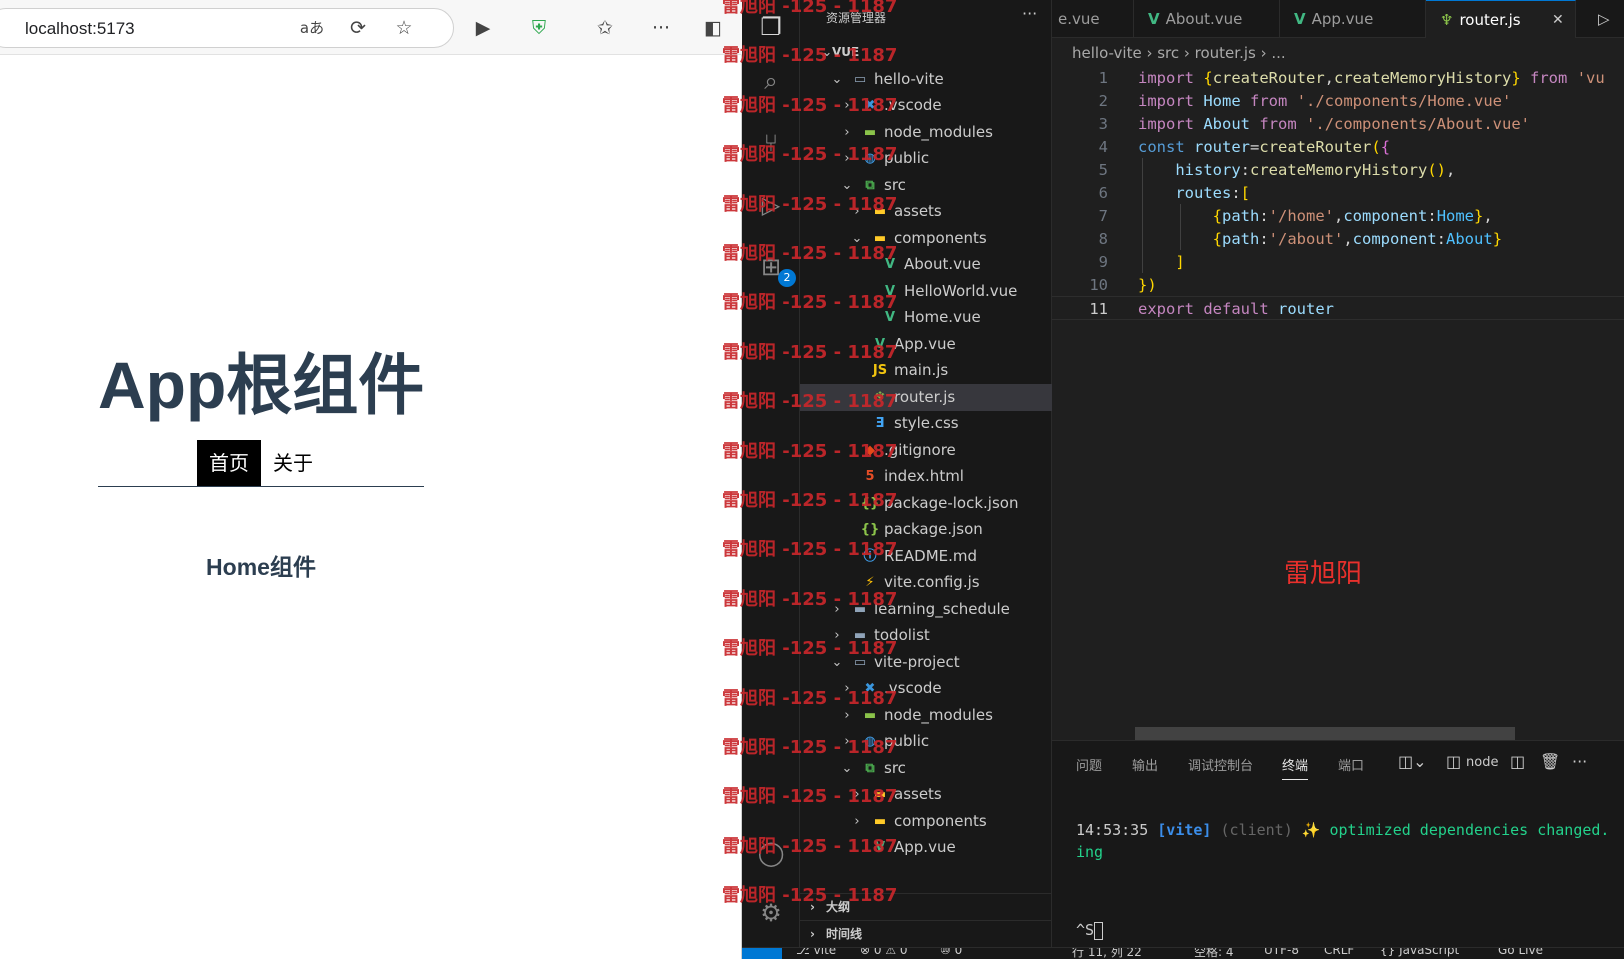  Describe the element at coordinates (926, 370) in the screenshot. I see `tree-item: JS main.js` at that location.